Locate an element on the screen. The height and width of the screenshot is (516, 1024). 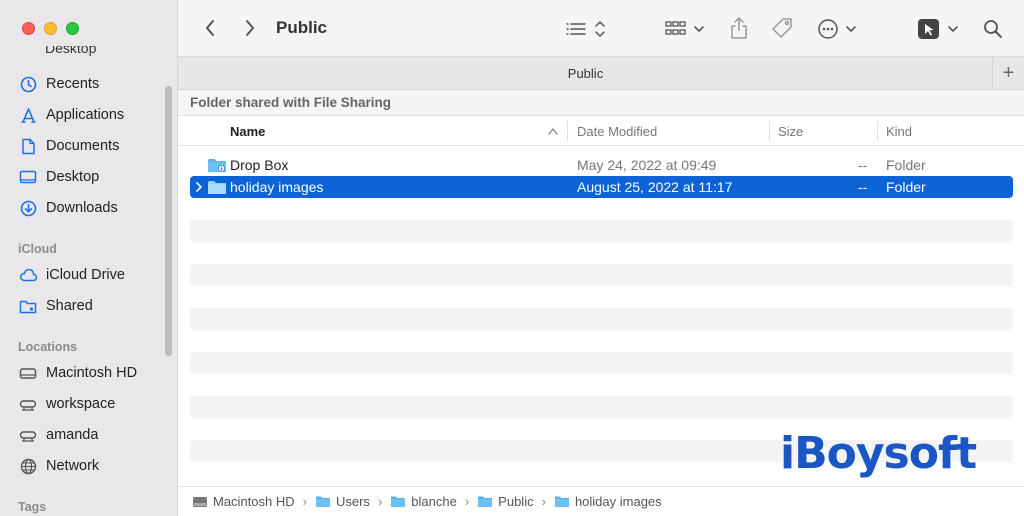
breadcrumb-holiday-images: holiday images is located at coordinates (608, 501).